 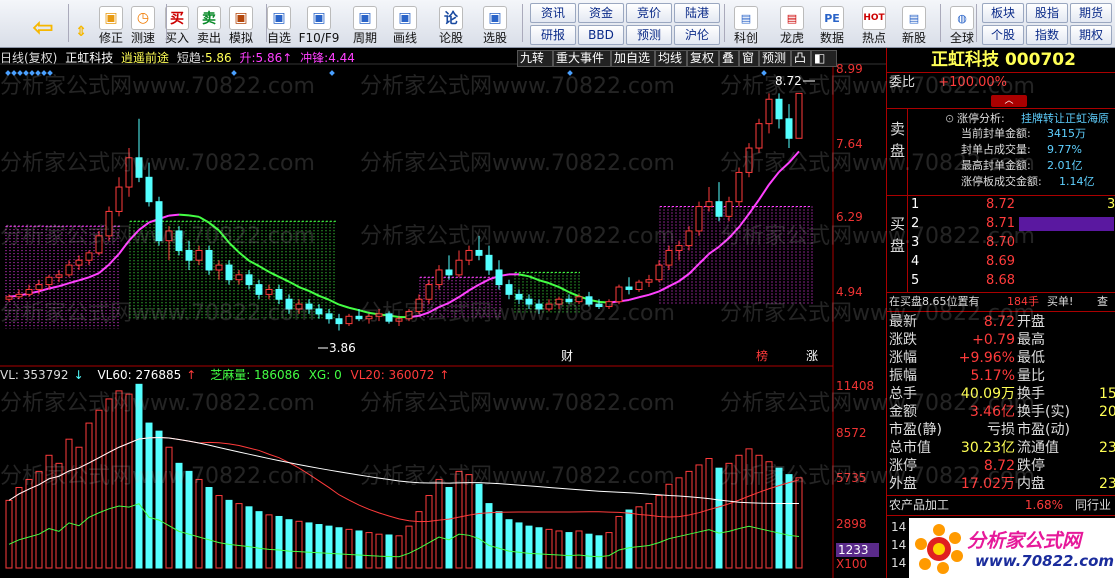 What do you see at coordinates (1107, 394) in the screenshot?
I see `quote-value-2: 15` at bounding box center [1107, 394].